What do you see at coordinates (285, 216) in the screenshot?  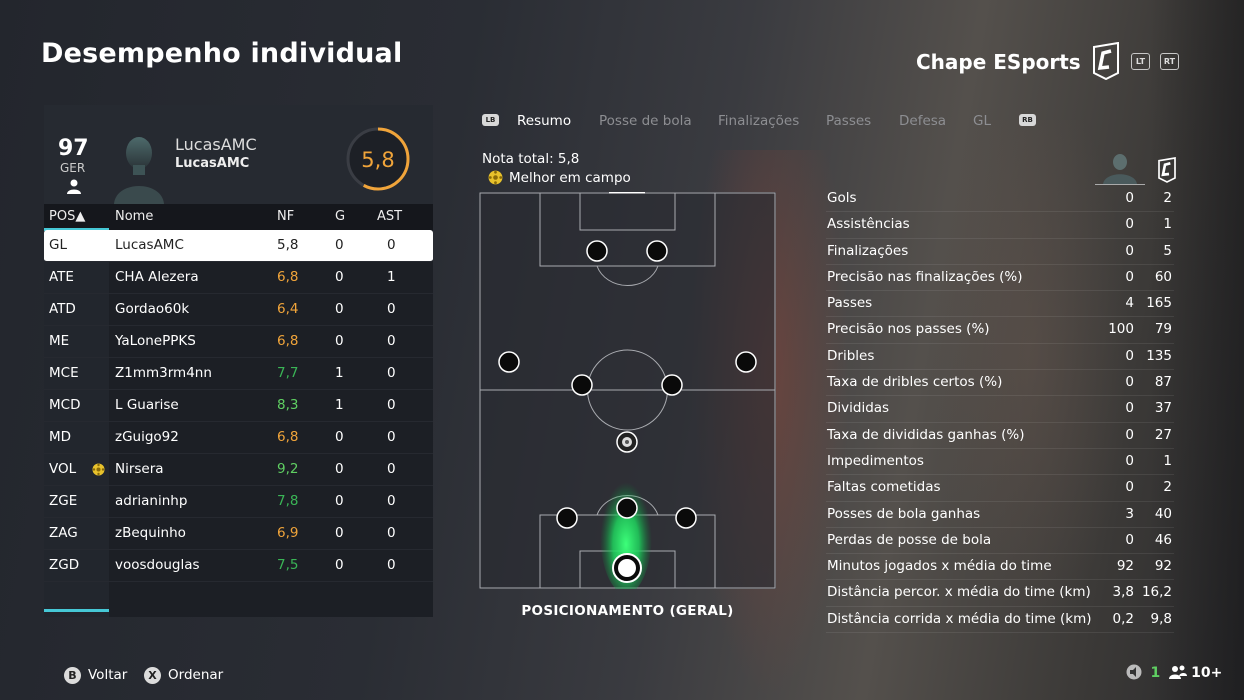 I see `col-nf: NF` at bounding box center [285, 216].